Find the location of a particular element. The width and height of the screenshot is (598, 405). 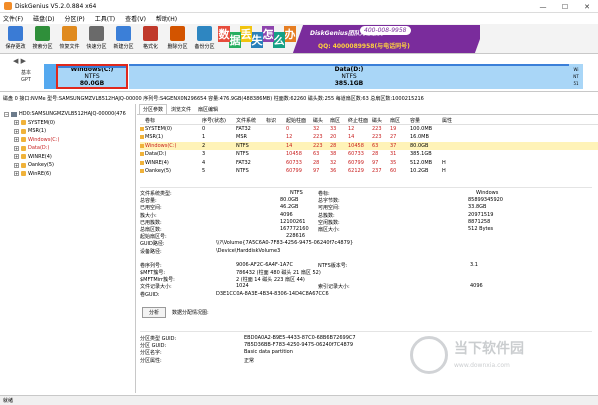

detail-label: 已用空间: is located at coordinates (151, 208).